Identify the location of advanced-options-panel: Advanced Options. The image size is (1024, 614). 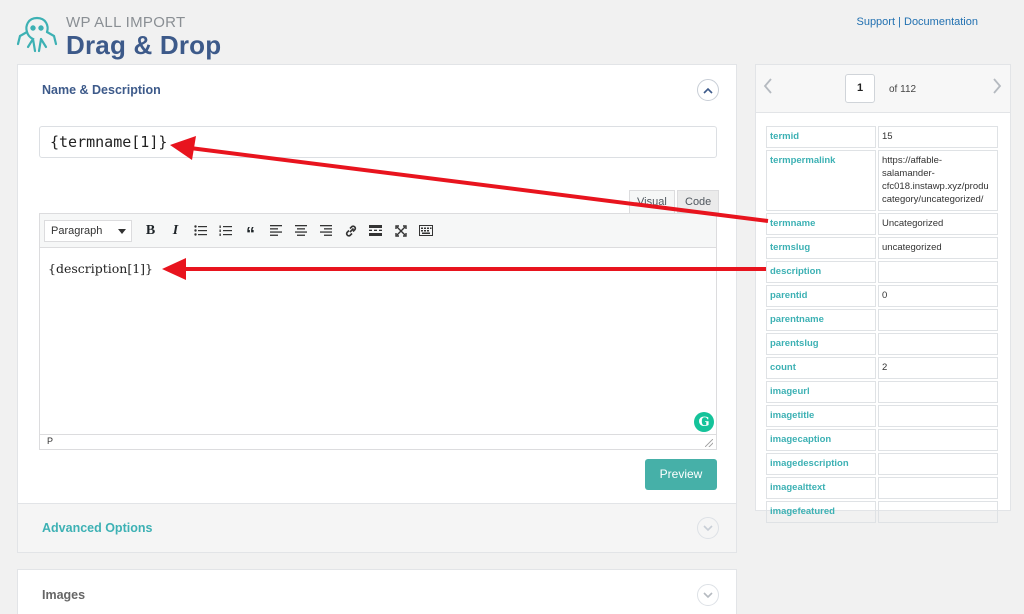
(377, 528).